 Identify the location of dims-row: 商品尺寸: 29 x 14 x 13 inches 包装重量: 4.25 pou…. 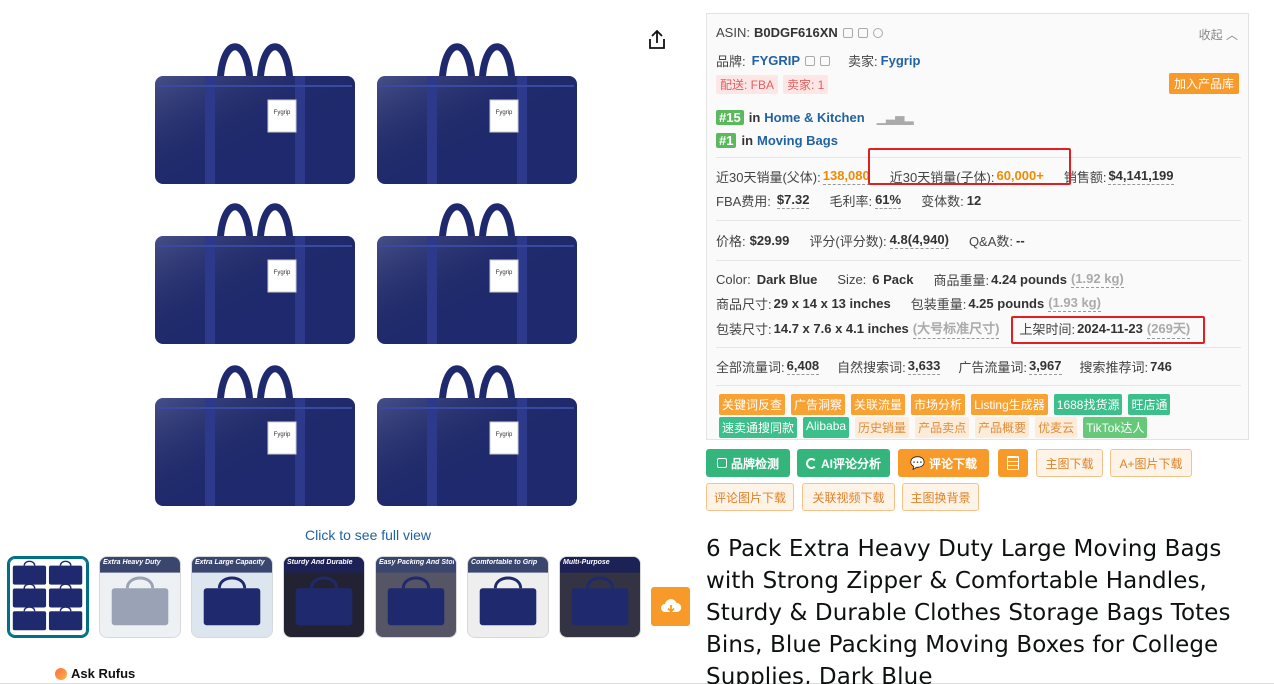
(908, 303).